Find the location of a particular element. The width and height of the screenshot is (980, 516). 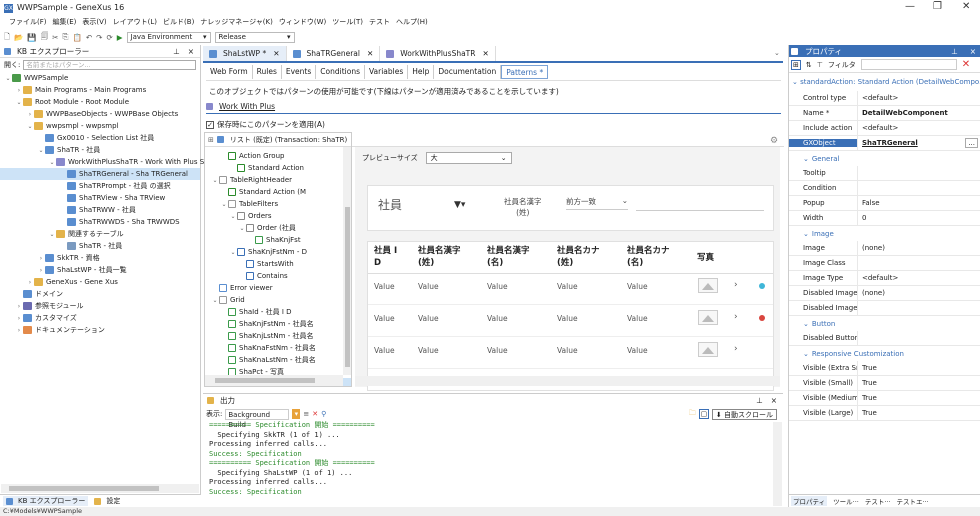

pattern-node: Standard Action is located at coordinates (278, 168).